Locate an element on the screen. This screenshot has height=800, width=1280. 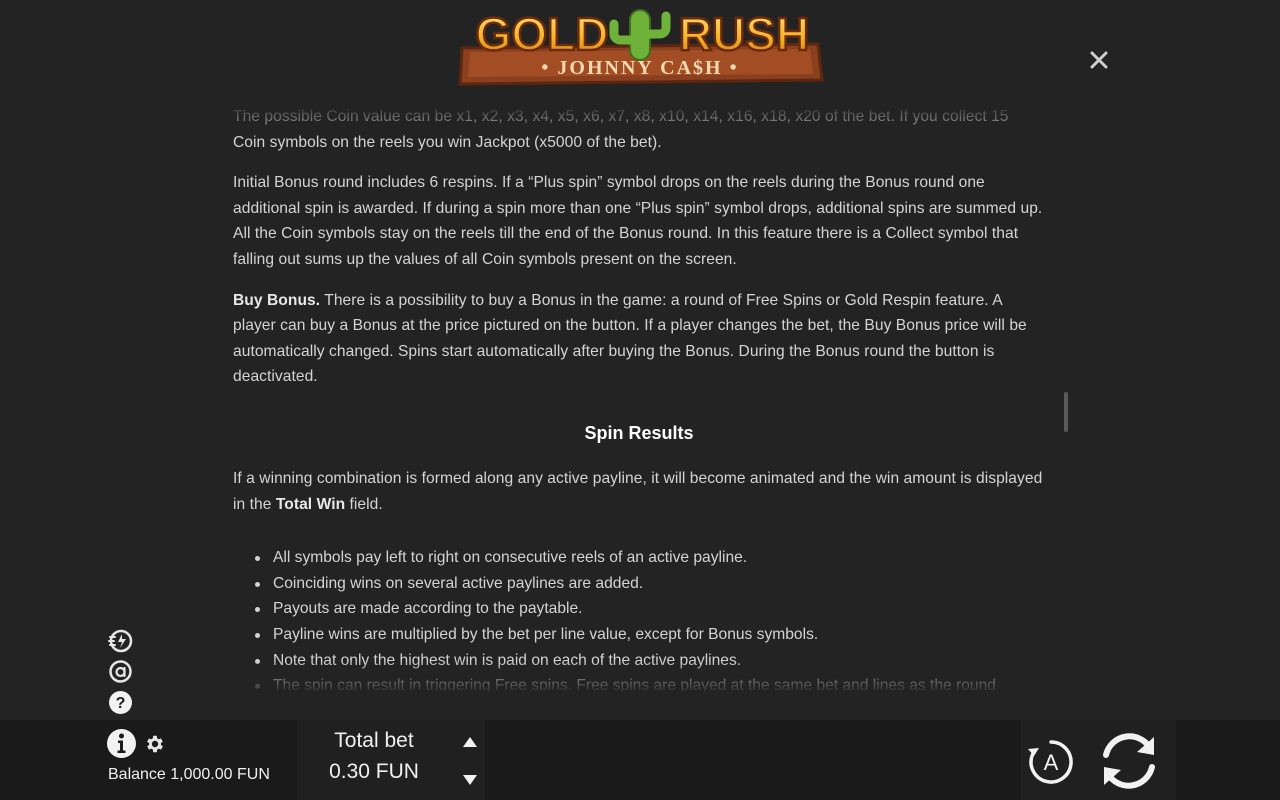
logo-title-right: RUSH is located at coordinates (744, 34).